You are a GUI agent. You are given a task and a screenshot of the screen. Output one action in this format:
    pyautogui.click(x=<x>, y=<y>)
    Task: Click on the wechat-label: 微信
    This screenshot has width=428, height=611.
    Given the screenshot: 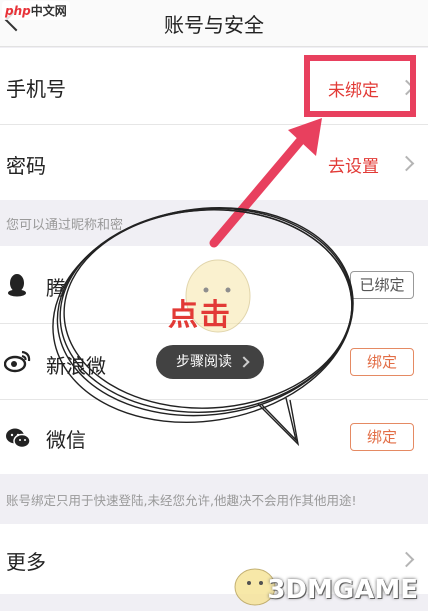 What is the action you would take?
    pyautogui.click(x=66, y=440)
    